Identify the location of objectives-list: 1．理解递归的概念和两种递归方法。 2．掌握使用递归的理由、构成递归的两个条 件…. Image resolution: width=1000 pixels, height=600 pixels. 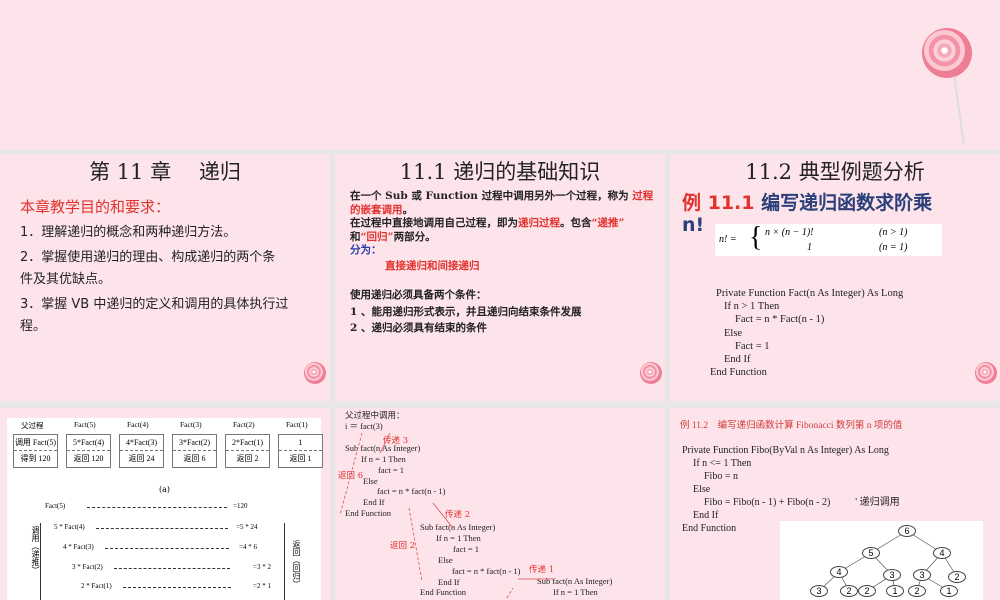
(154, 280).